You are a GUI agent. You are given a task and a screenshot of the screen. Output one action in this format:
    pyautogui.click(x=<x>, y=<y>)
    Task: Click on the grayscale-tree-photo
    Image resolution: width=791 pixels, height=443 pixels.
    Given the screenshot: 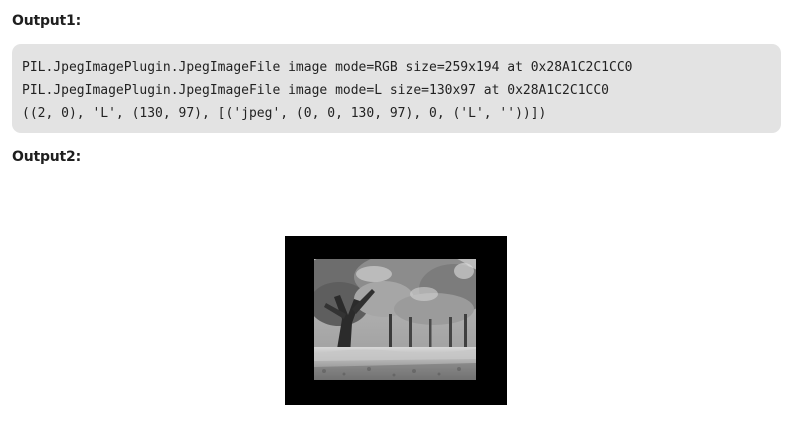 What is the action you would take?
    pyautogui.click(x=395, y=319)
    